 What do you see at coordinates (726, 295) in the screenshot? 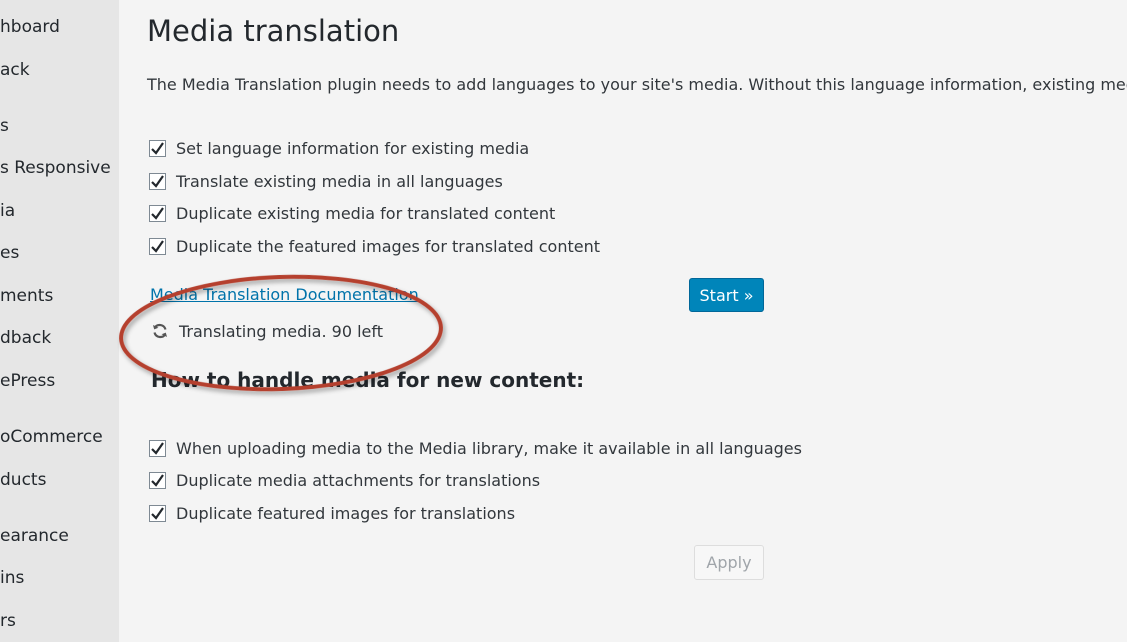
I see `start-button: Start »` at bounding box center [726, 295].